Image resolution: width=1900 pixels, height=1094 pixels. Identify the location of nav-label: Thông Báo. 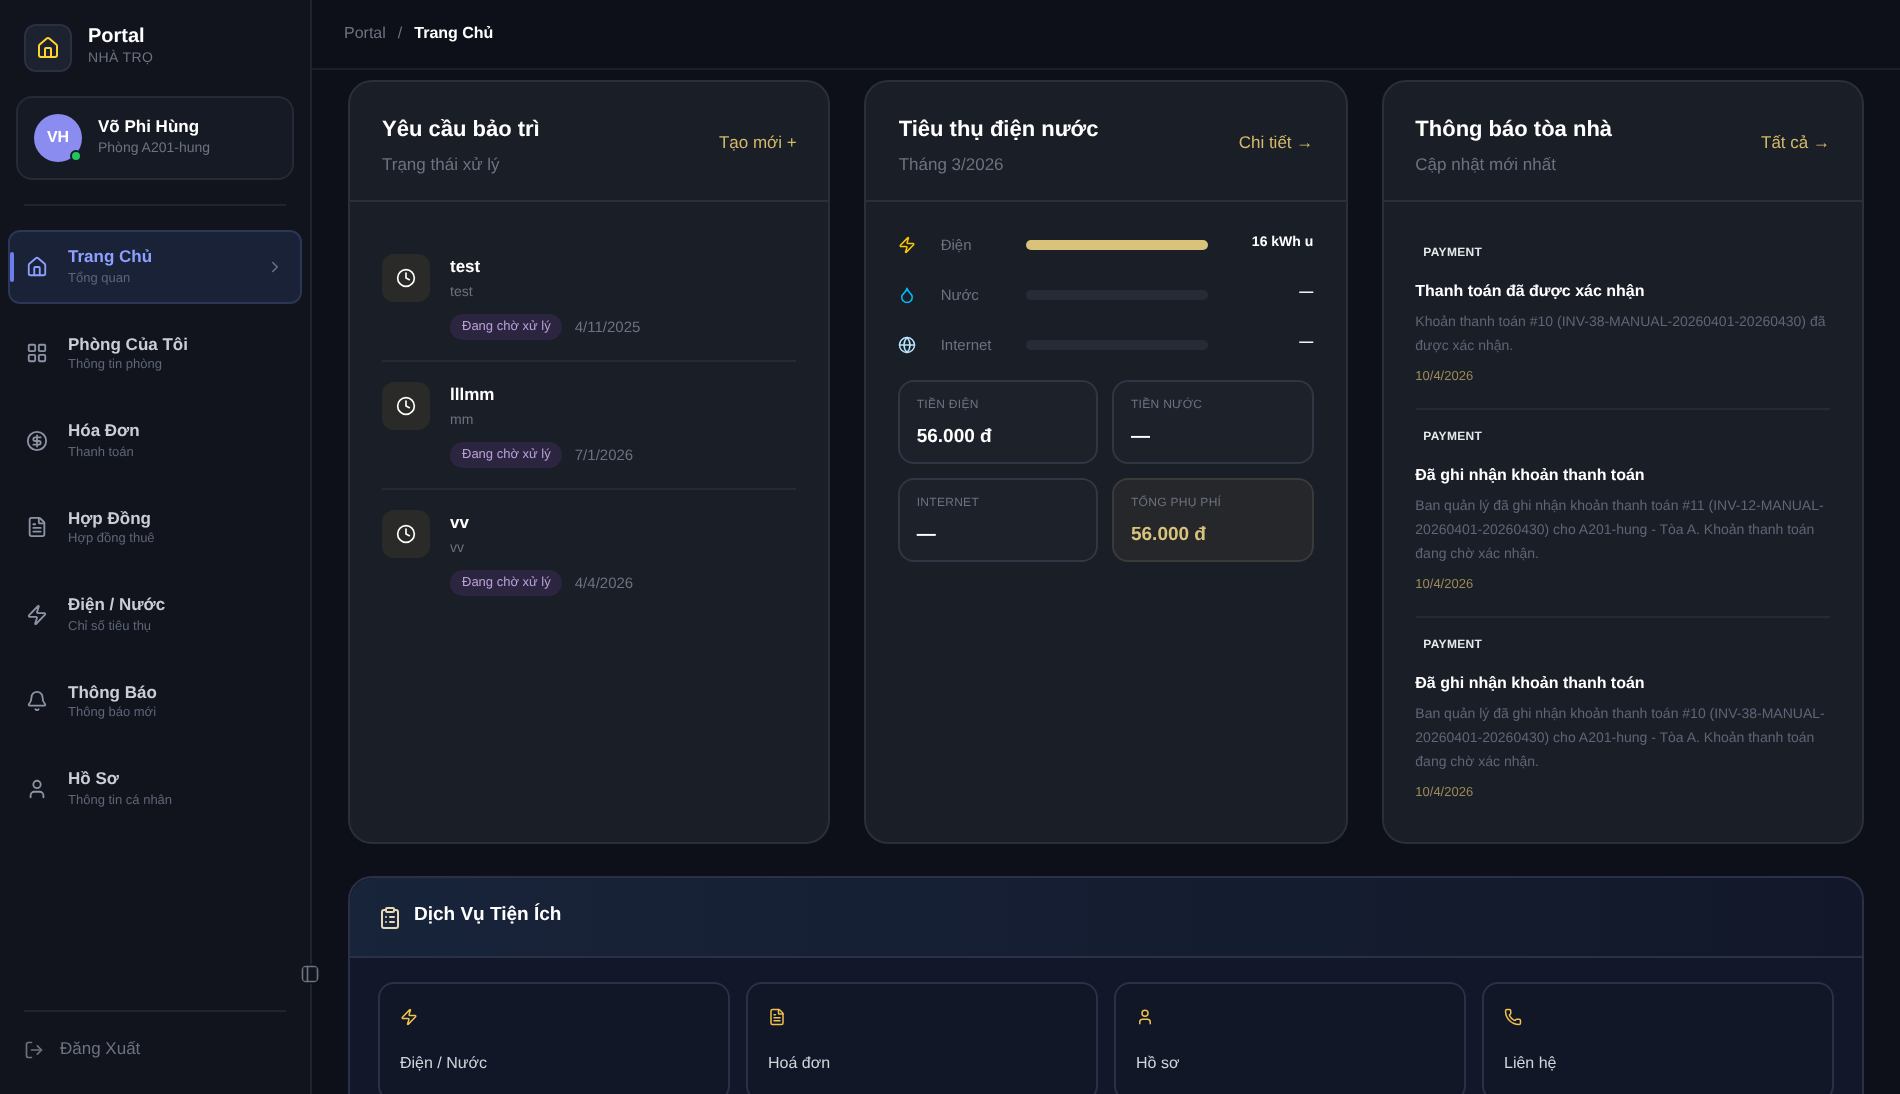
(113, 692).